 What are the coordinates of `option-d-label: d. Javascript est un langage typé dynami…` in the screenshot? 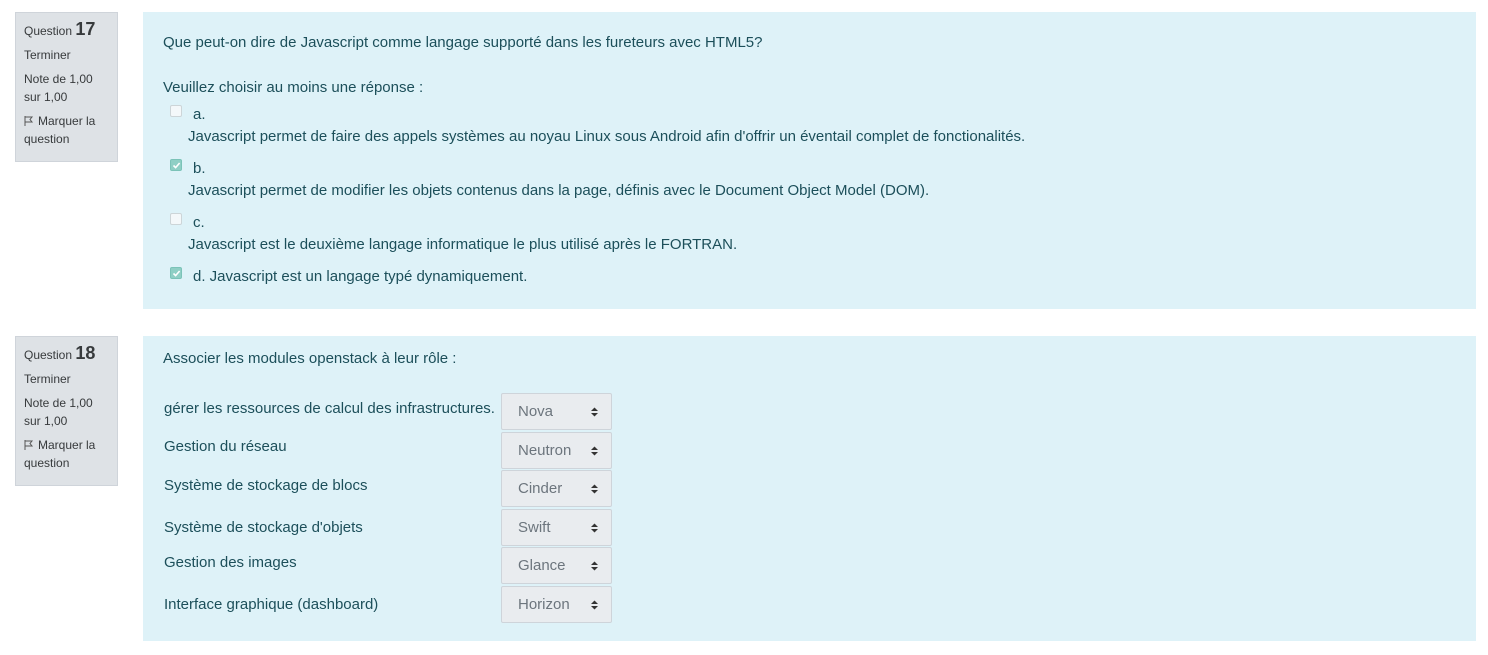 It's located at (360, 276).